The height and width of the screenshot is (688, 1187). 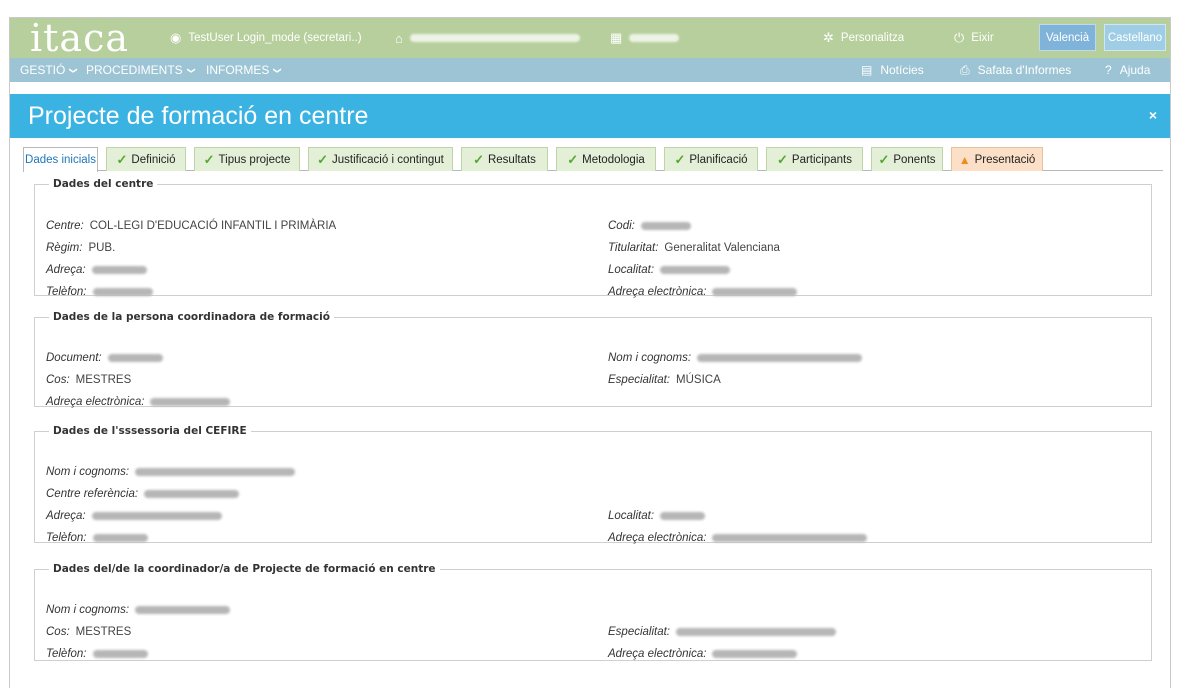 I want to click on exit-button: ⏻ Eixir, so click(x=974, y=38).